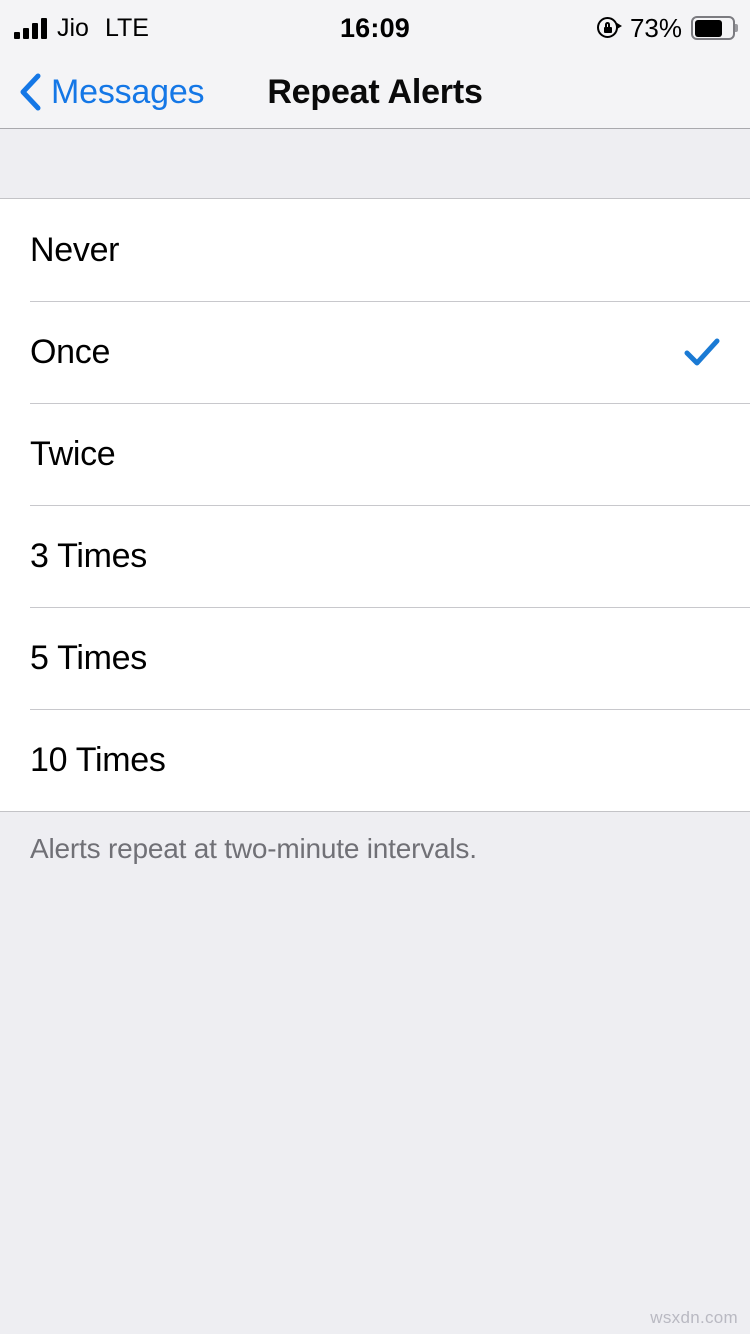 This screenshot has width=750, height=1334. Describe the element at coordinates (714, 28) in the screenshot. I see `battery-icon` at that location.